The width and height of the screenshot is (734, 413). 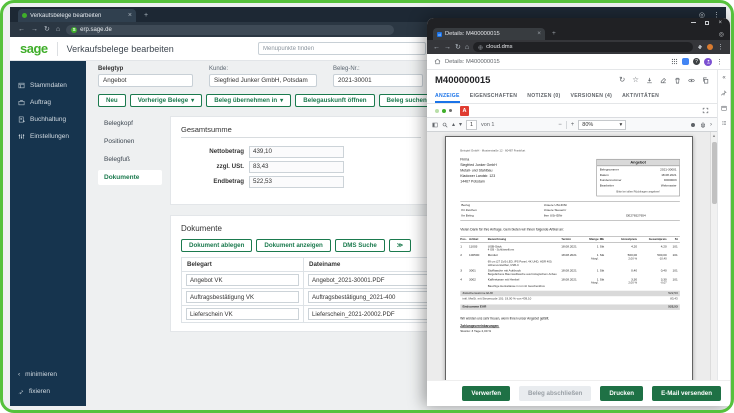 I want to click on sage-logo: sage, so click(x=34, y=48).